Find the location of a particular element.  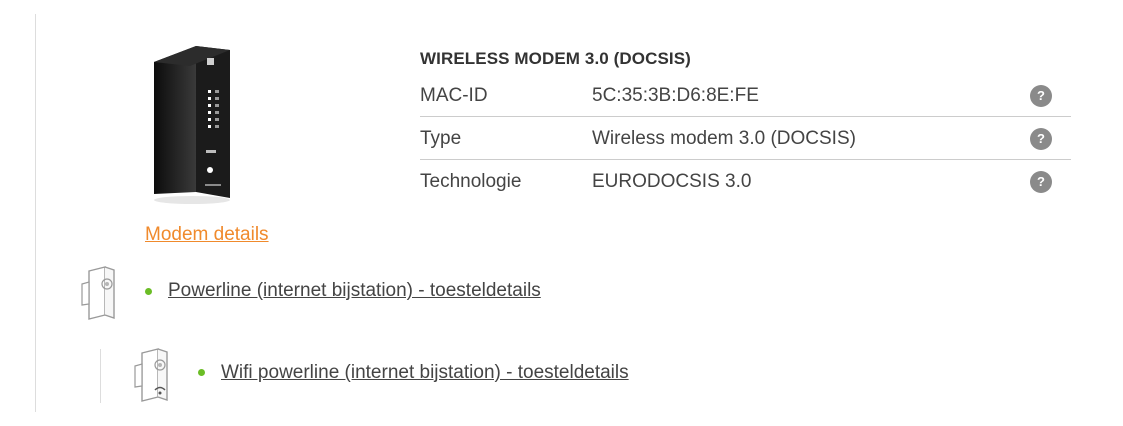

spec-row-technologie: Technologie EURODOCSIS 3.0 ? is located at coordinates (745, 180).